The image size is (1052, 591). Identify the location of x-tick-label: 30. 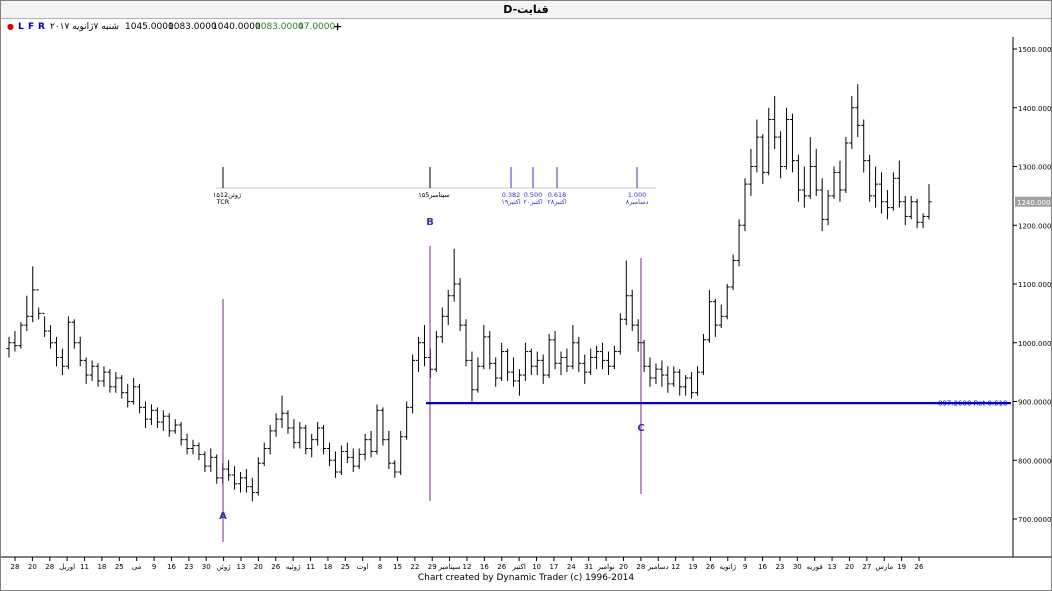
(797, 567).